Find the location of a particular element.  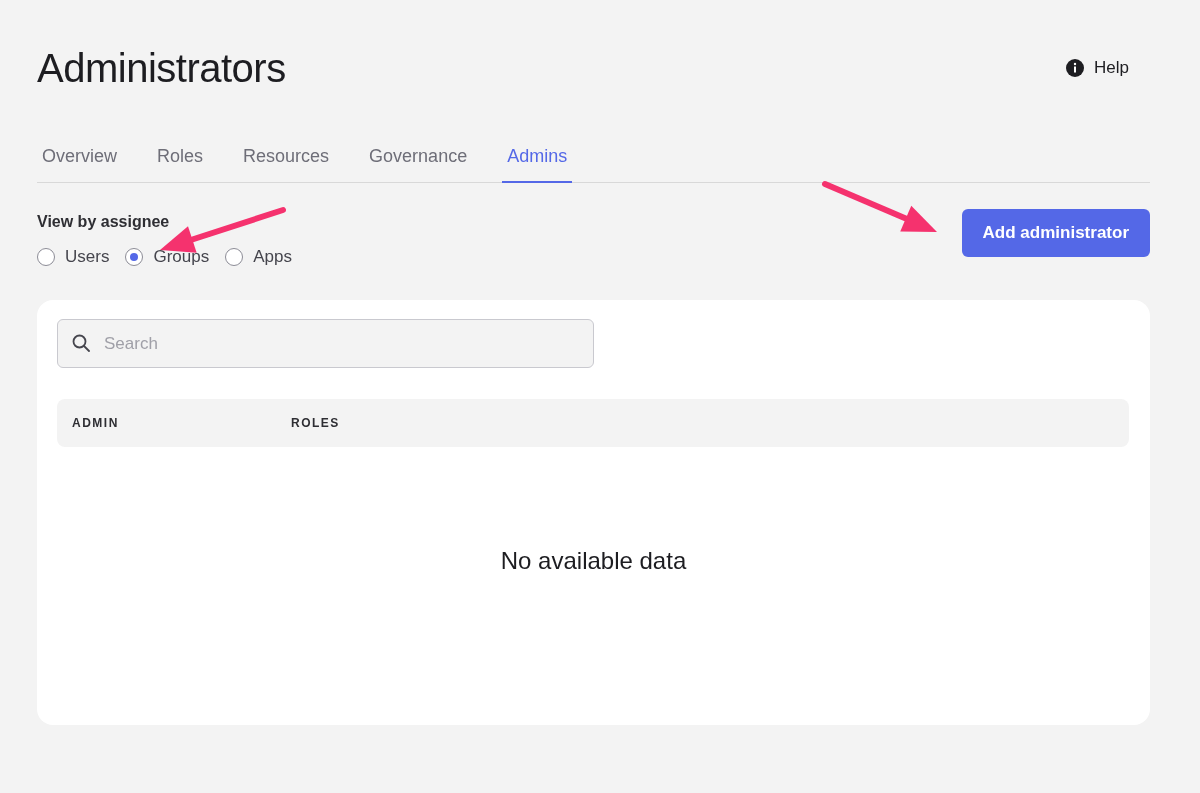

tab: Resources is located at coordinates (286, 161).